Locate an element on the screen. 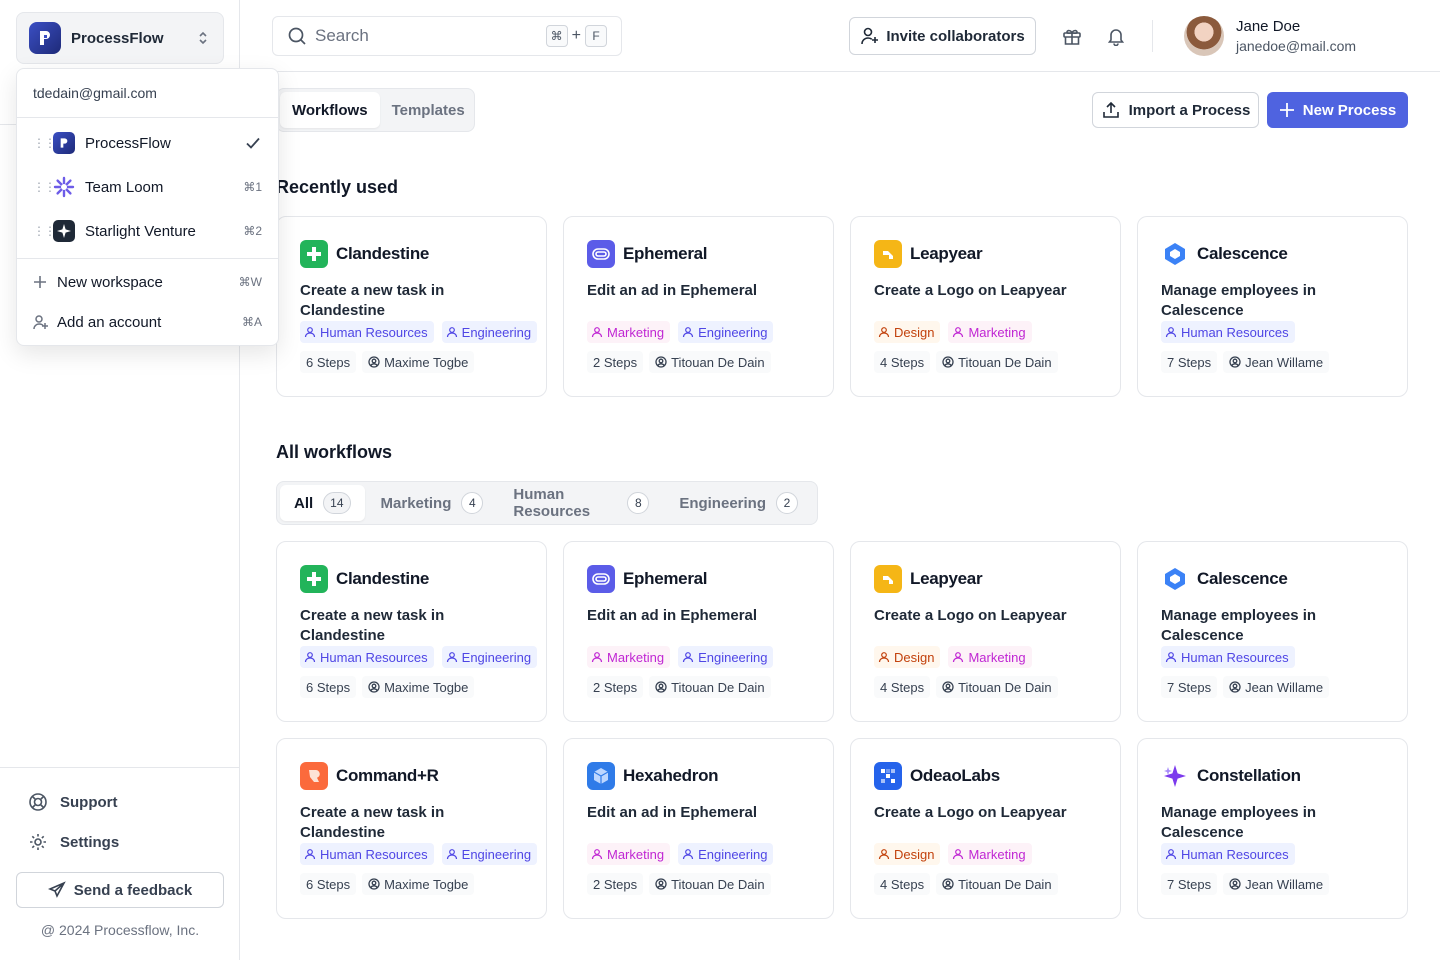 This screenshot has width=1440, height=960. user-avatar is located at coordinates (1204, 36).